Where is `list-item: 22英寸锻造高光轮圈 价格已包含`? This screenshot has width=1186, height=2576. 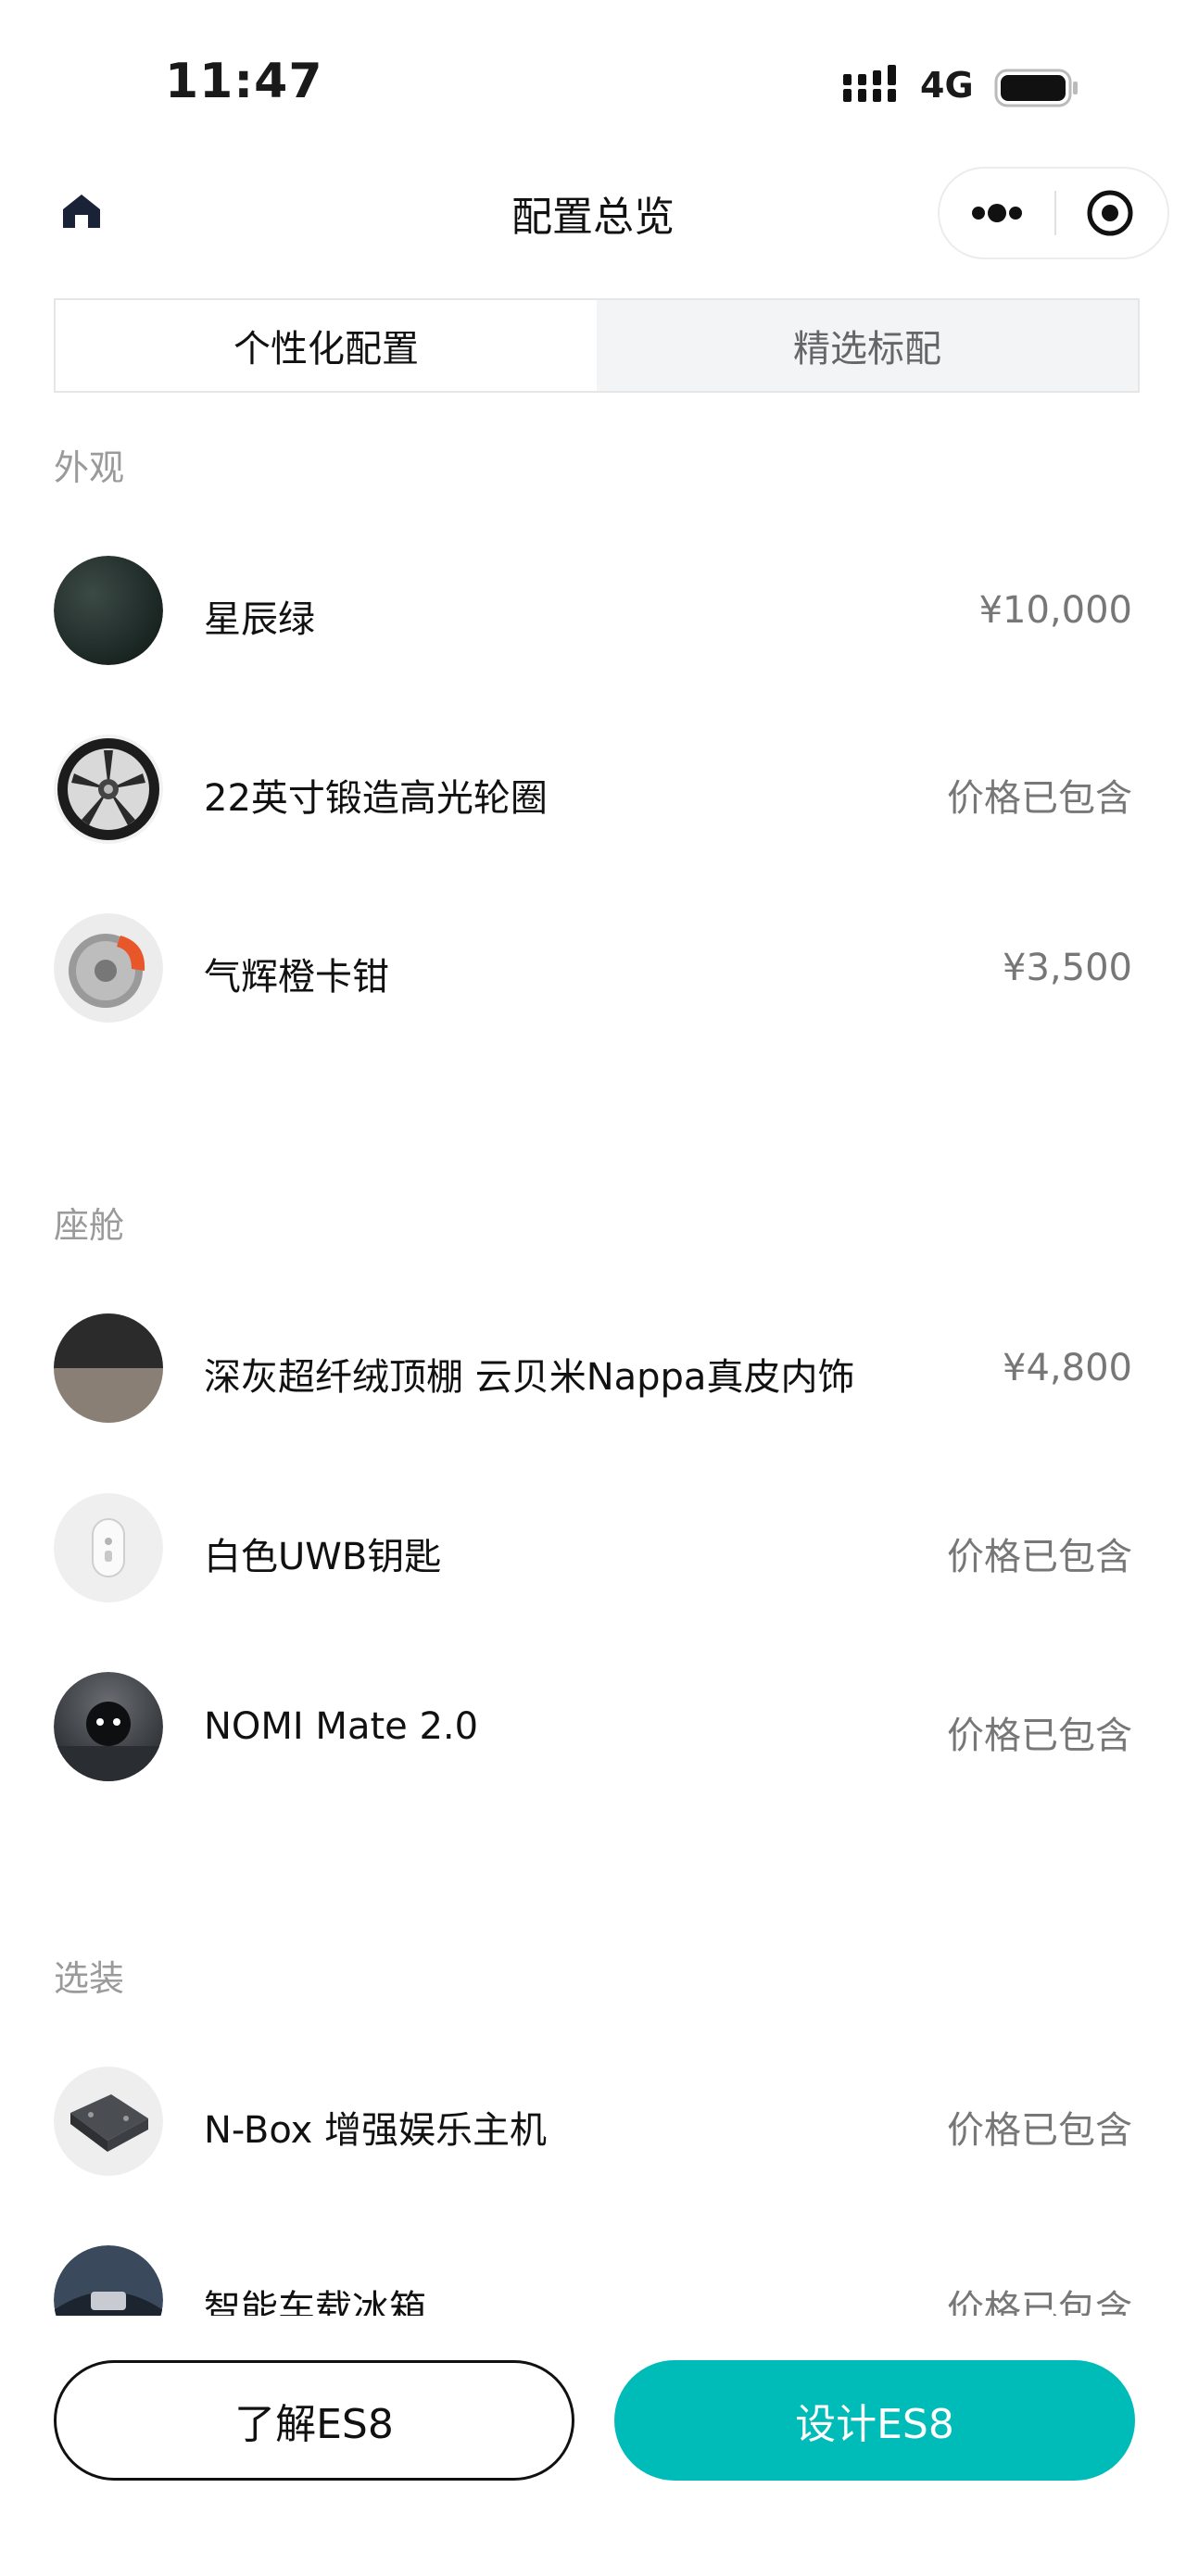 list-item: 22英寸锻造高光轮圈 价格已包含 is located at coordinates (593, 790).